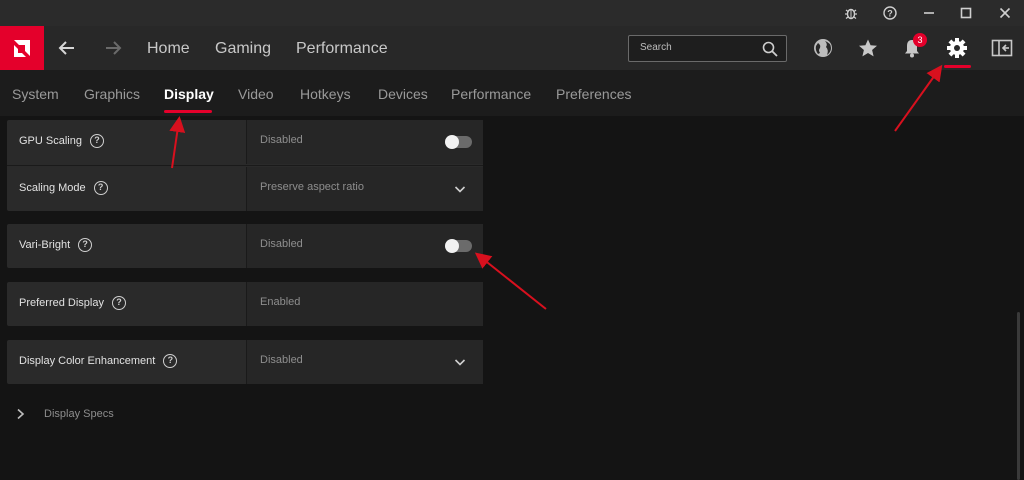  What do you see at coordinates (593, 94) in the screenshot?
I see `tab-preferences: Preferences` at bounding box center [593, 94].